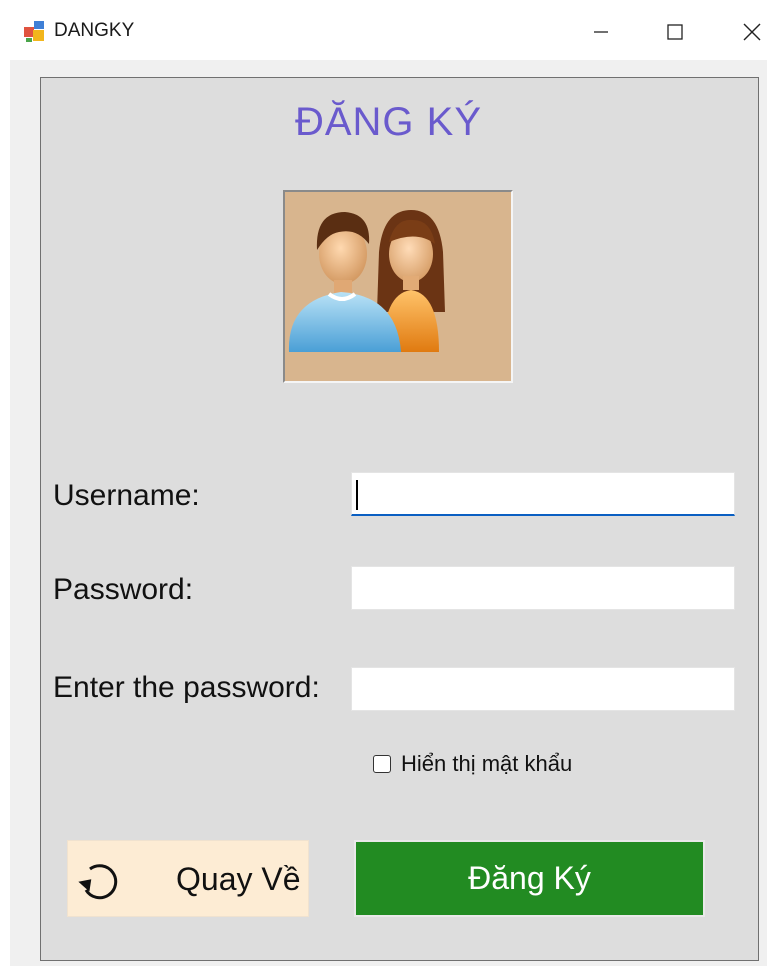 The height and width of the screenshot is (972, 777). Describe the element at coordinates (238, 879) in the screenshot. I see `back-button-label: Quay Về` at that location.